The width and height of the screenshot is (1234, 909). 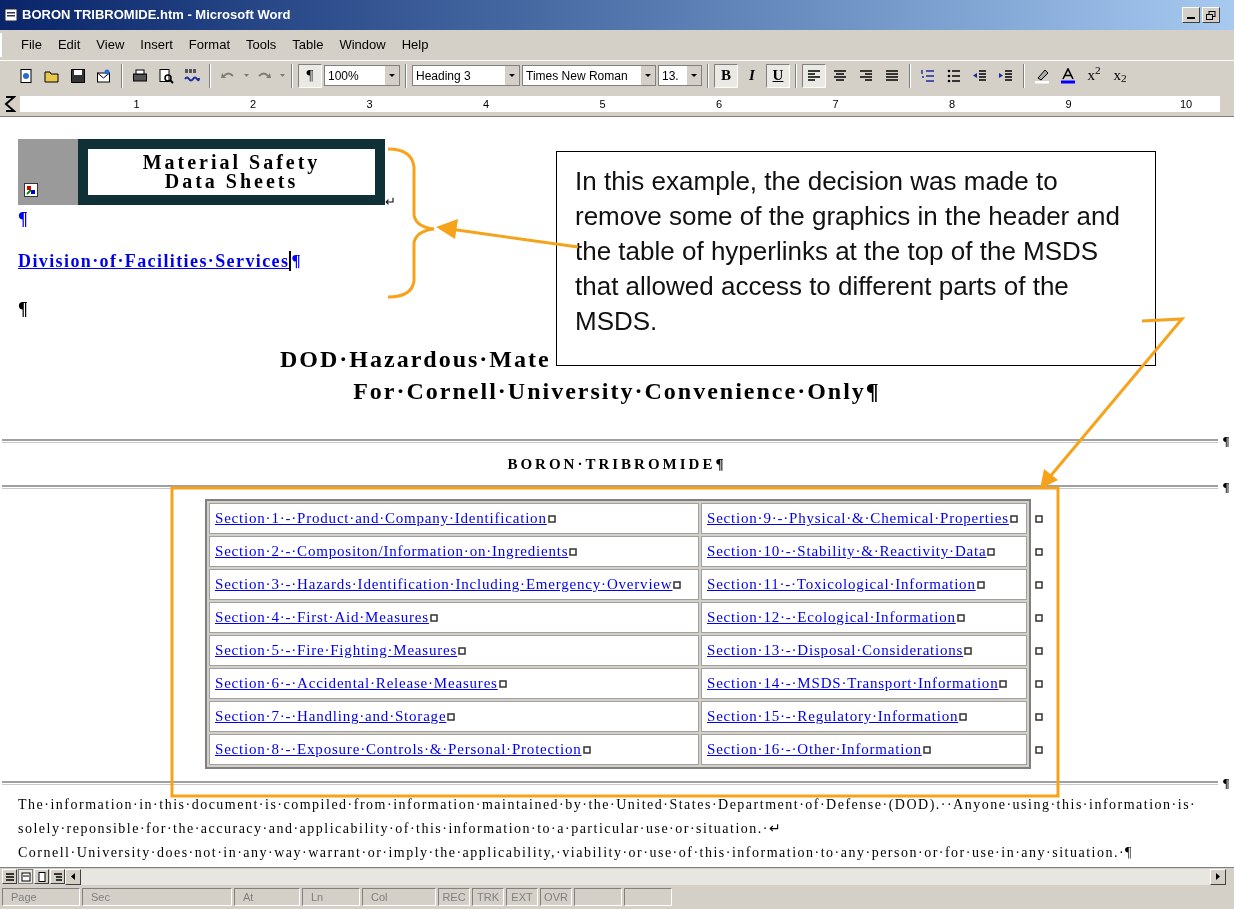 What do you see at coordinates (488, 897) in the screenshot?
I see `status-label: TRK` at bounding box center [488, 897].